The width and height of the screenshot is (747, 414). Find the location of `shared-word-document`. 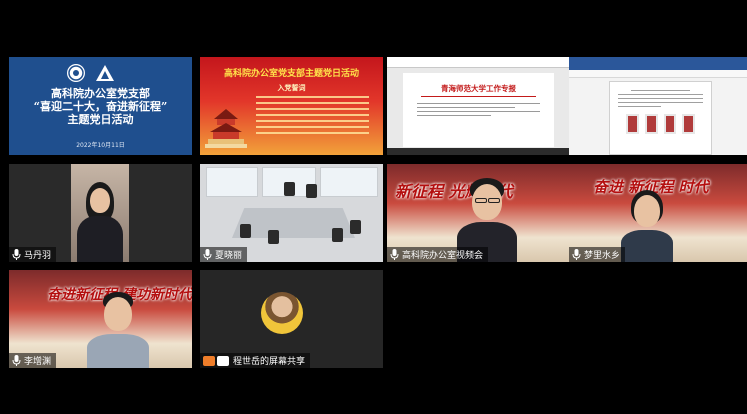

shared-word-document is located at coordinates (658, 106).